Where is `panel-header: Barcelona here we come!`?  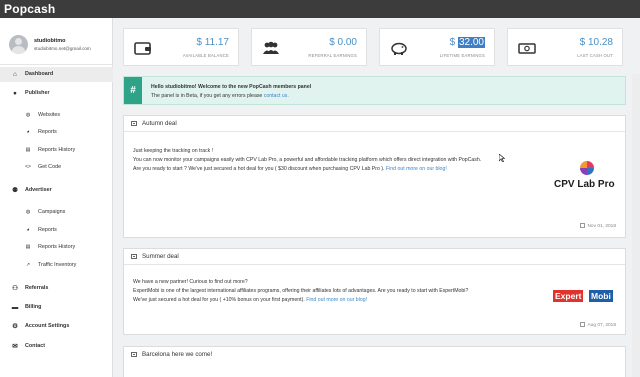 panel-header: Barcelona here we come! is located at coordinates (374, 355).